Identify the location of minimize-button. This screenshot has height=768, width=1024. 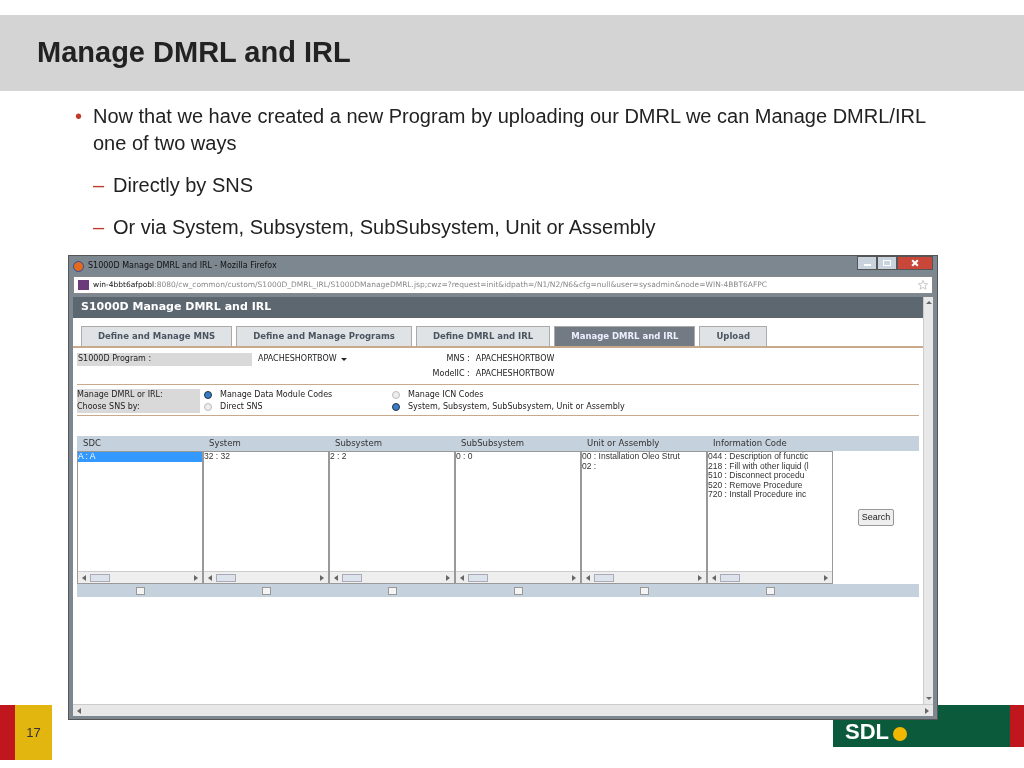
(867, 263).